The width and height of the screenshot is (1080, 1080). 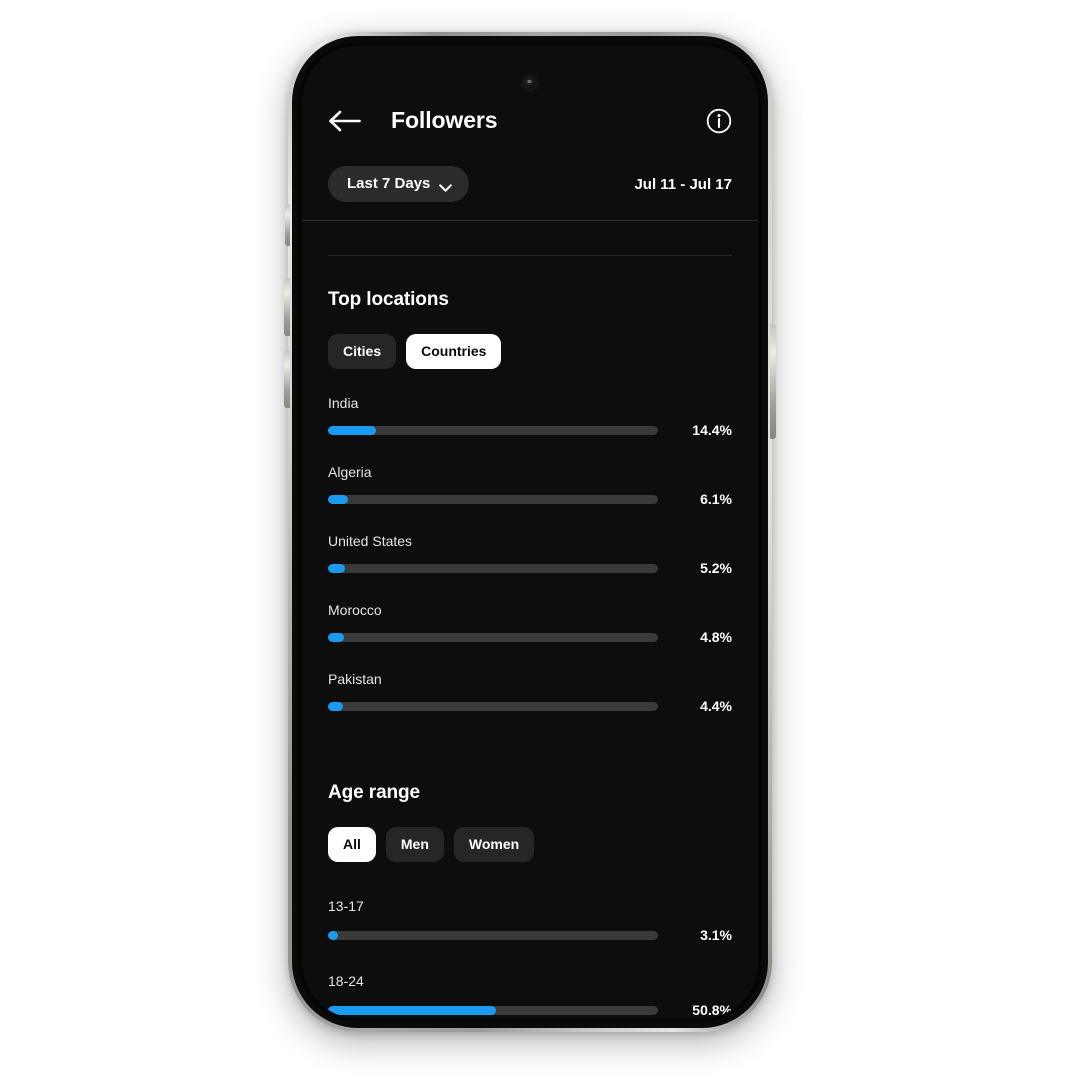 I want to click on location-bar-row: United States 5.2%, so click(x=530, y=554).